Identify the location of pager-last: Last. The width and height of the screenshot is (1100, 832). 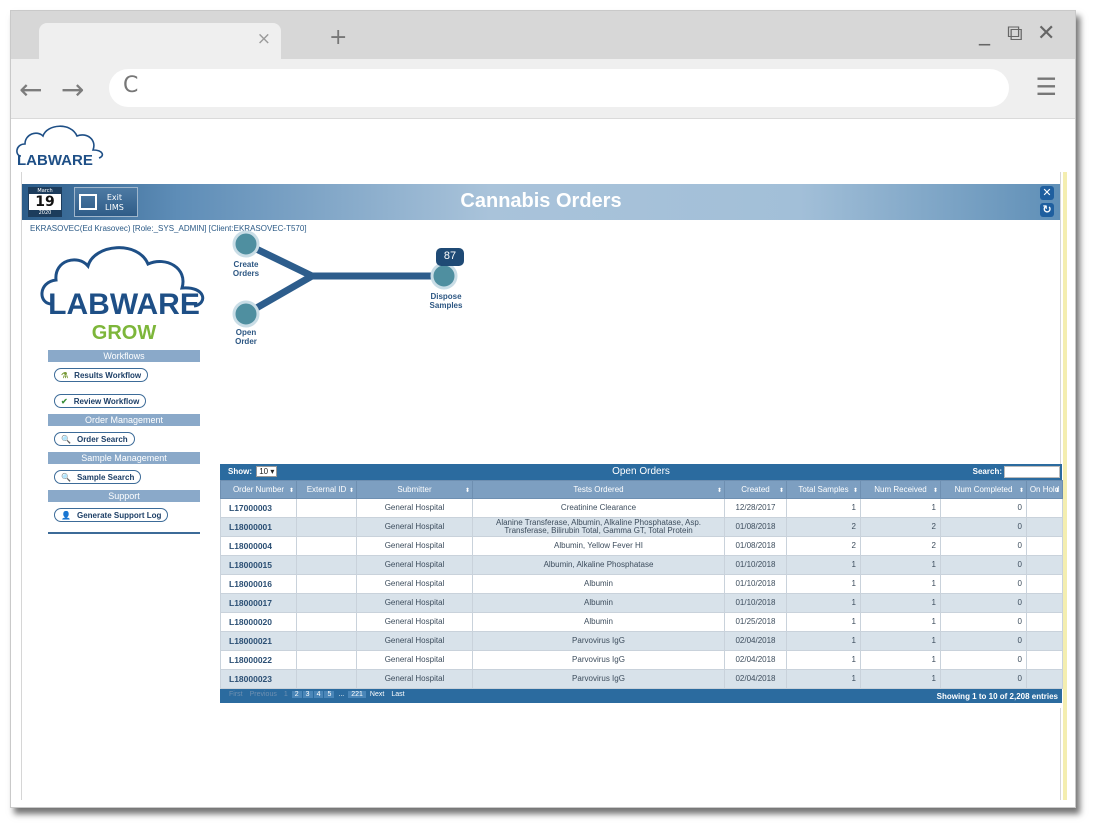
(397, 694).